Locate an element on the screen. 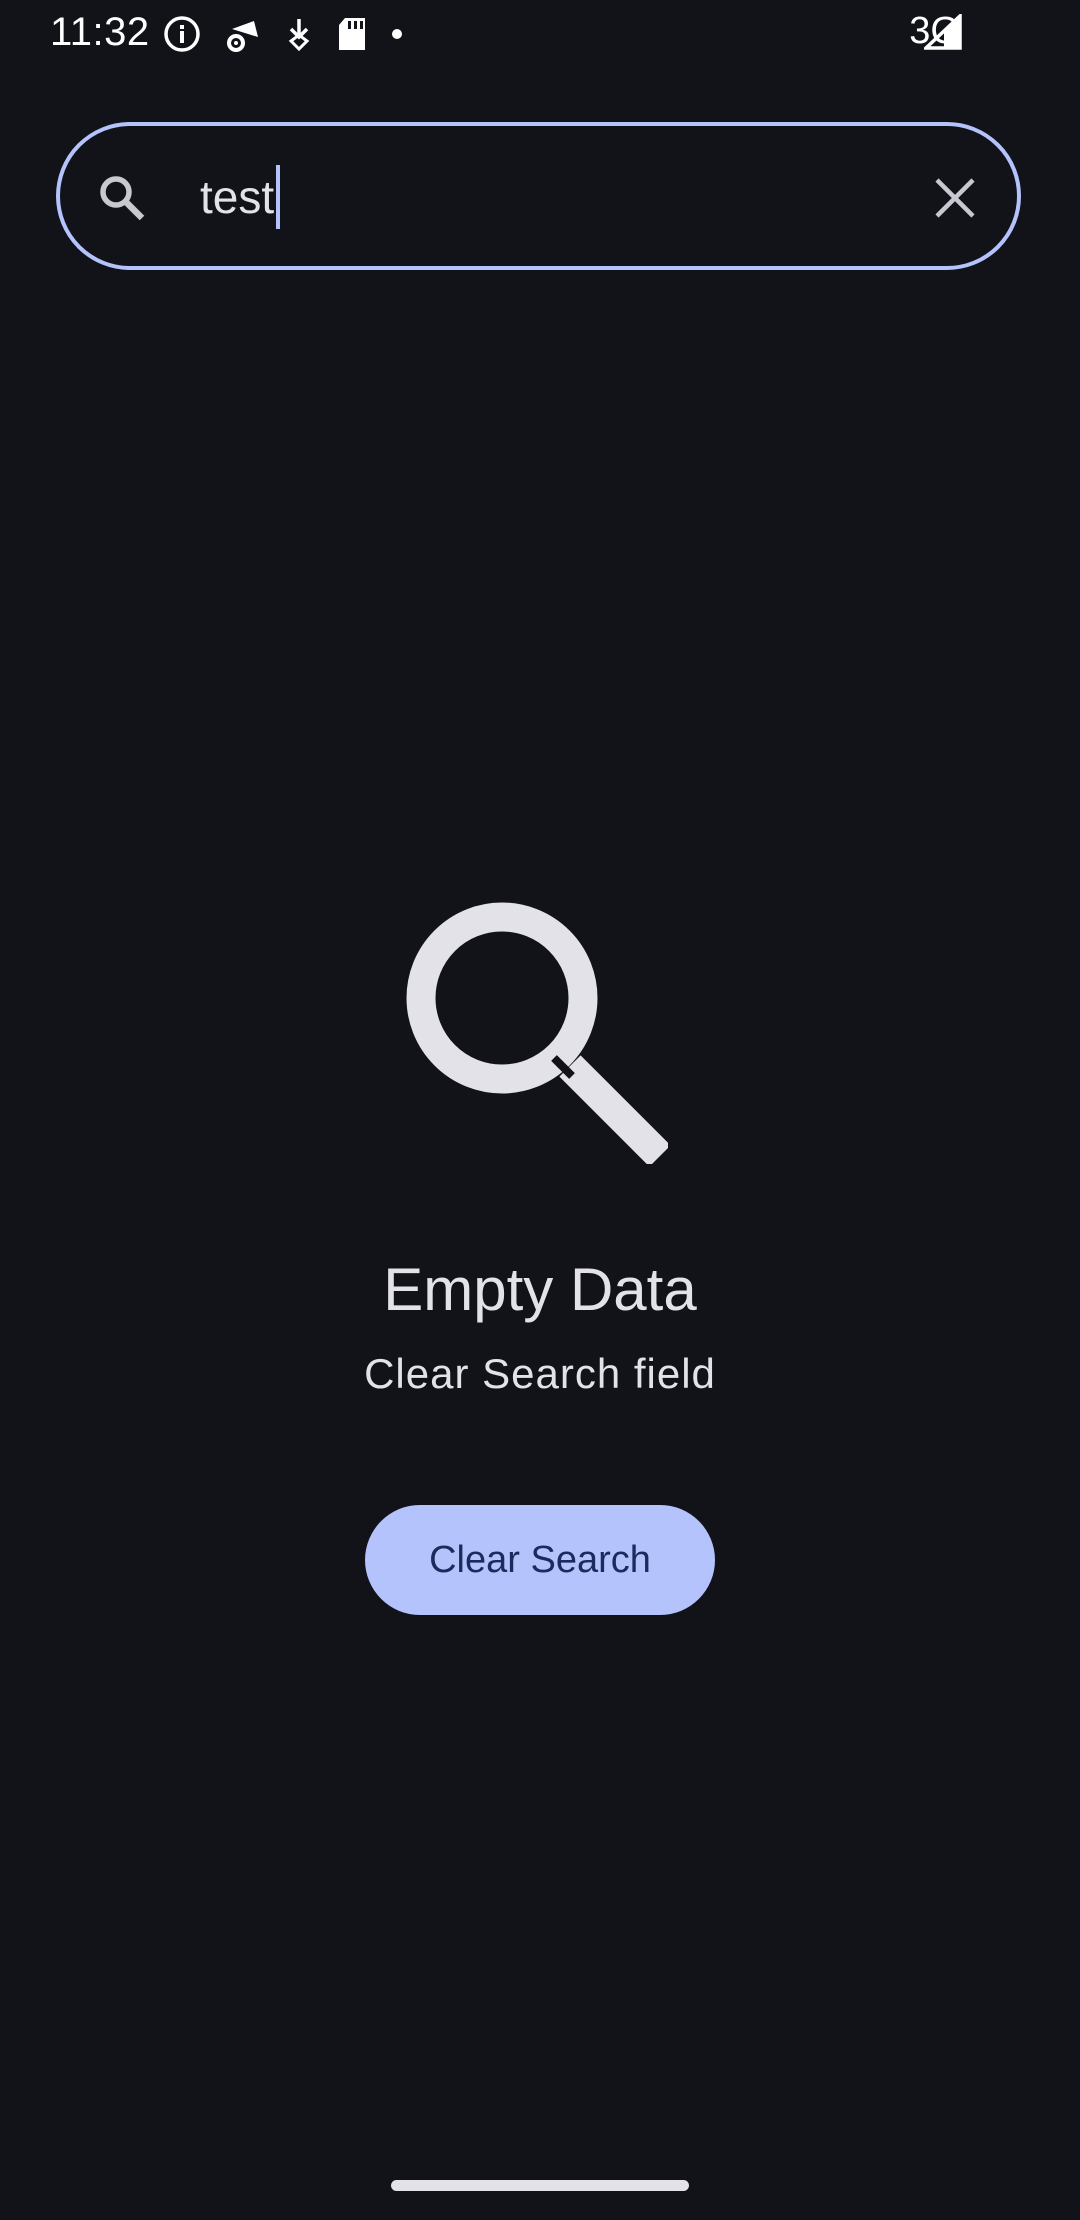  close-icon is located at coordinates (955, 198).